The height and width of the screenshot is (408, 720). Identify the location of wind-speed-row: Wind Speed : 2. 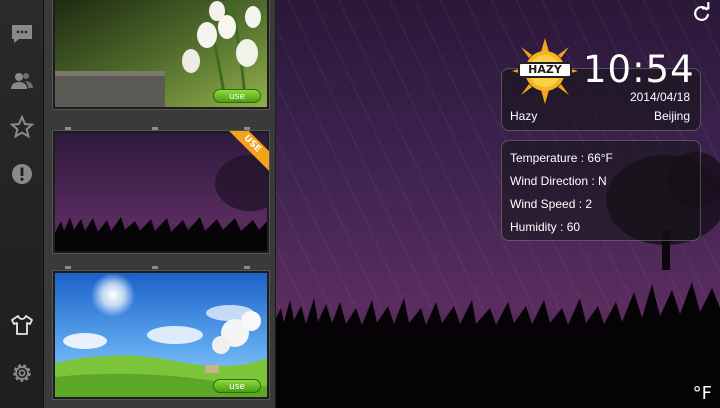
(551, 204).